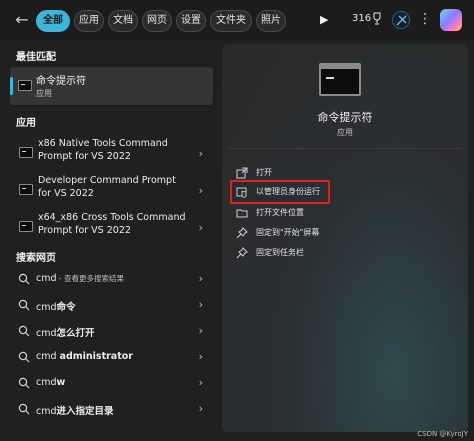 The height and width of the screenshot is (441, 474). What do you see at coordinates (280, 252) in the screenshot?
I see `action-label: 固定到任务栏` at bounding box center [280, 252].